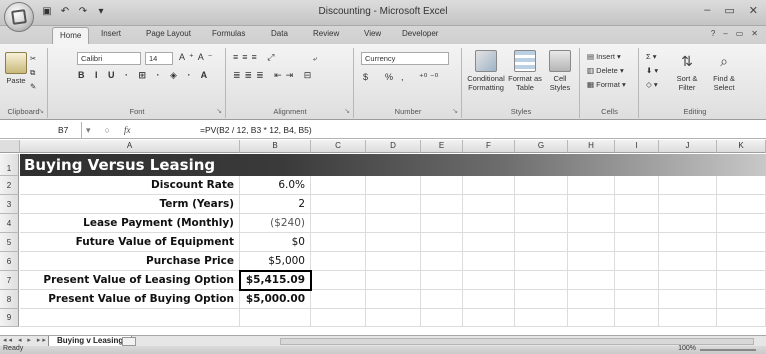 The height and width of the screenshot is (354, 766). Describe the element at coordinates (111, 33) in the screenshot. I see `tab-insert: Insert` at that location.